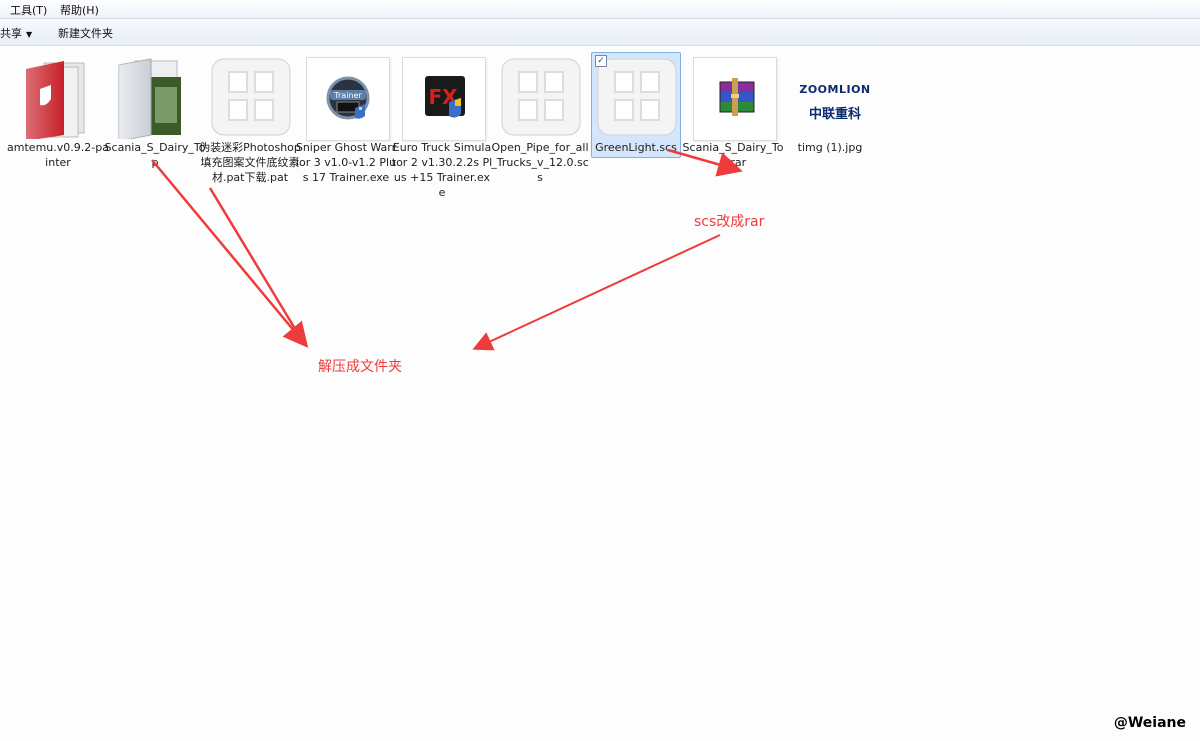  What do you see at coordinates (256, 265) in the screenshot?
I see `arrow-from-pat` at bounding box center [256, 265].